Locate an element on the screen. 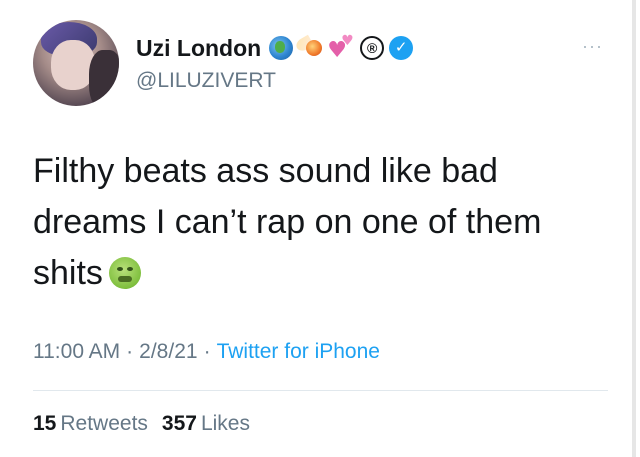 The height and width of the screenshot is (457, 640). tweet-stats: 15 Retweets 357 Likes is located at coordinates (141, 424).